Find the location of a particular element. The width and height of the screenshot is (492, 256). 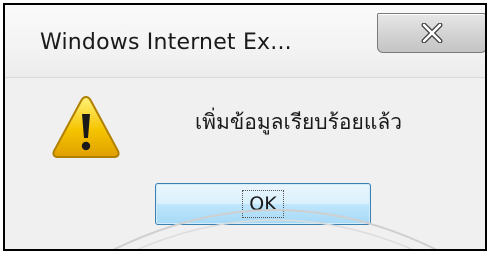

close-icon is located at coordinates (432, 33).